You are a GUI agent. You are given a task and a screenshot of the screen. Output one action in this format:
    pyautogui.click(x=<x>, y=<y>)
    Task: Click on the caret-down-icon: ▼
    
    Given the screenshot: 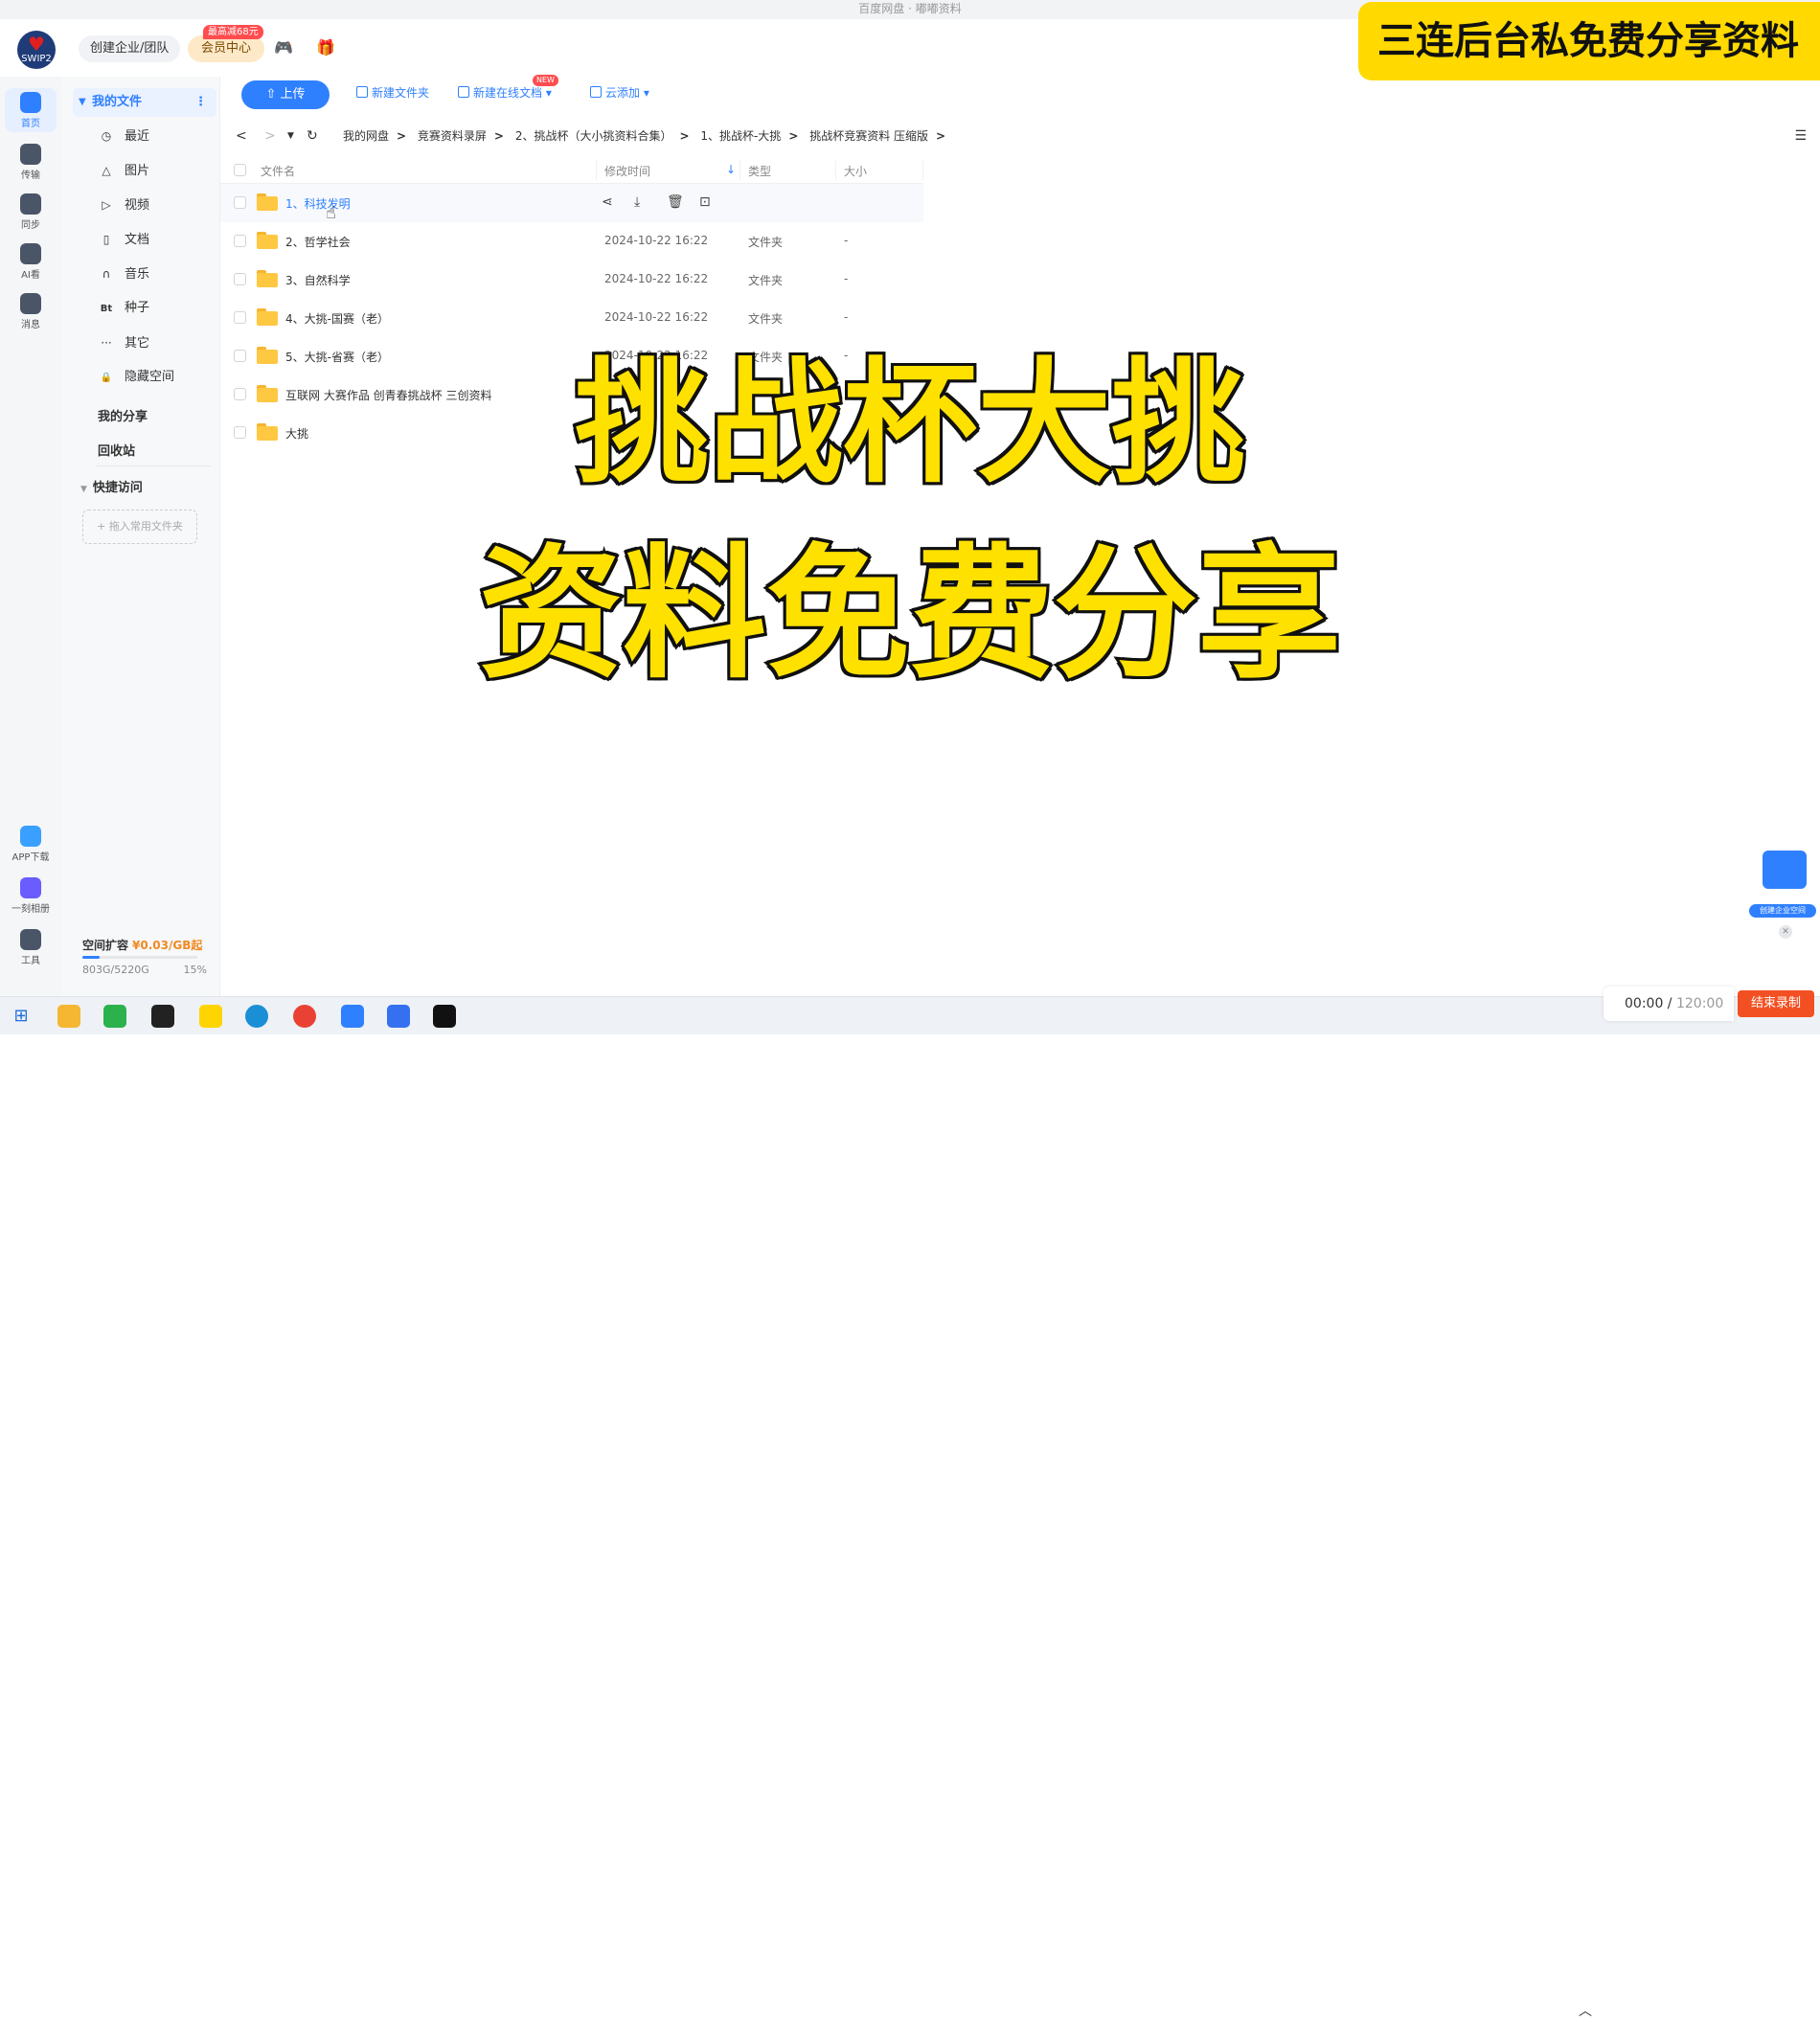 What is the action you would take?
    pyautogui.click(x=82, y=102)
    